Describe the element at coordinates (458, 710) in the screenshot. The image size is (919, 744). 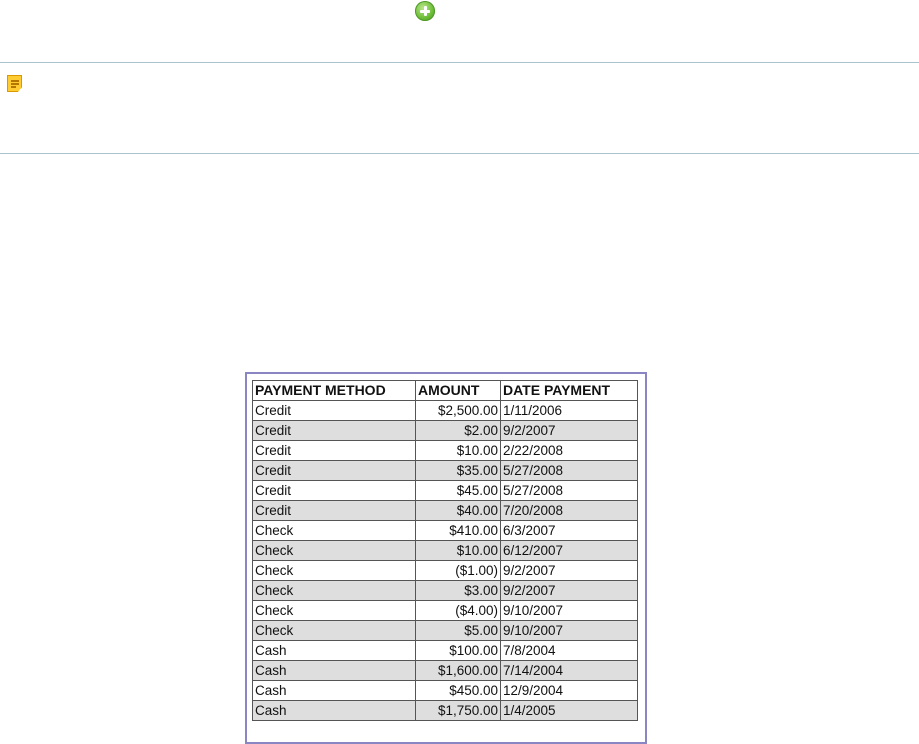
I see `amount-cell: $1,750.00` at that location.